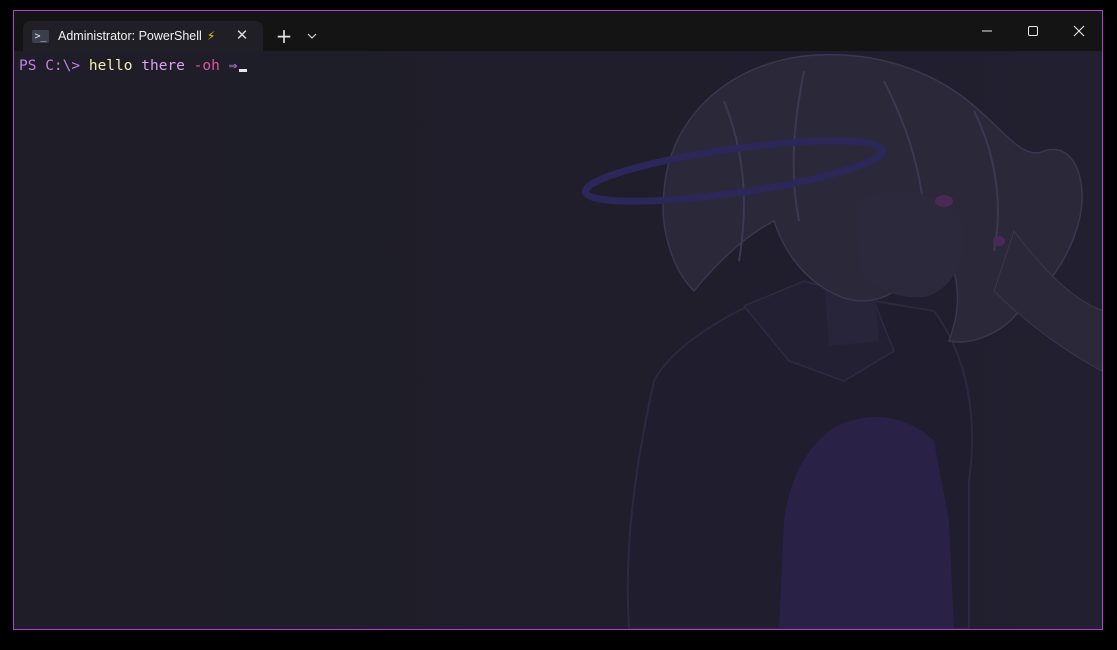  Describe the element at coordinates (233, 66) in the screenshot. I see `arrow-glyph: ⇒` at that location.